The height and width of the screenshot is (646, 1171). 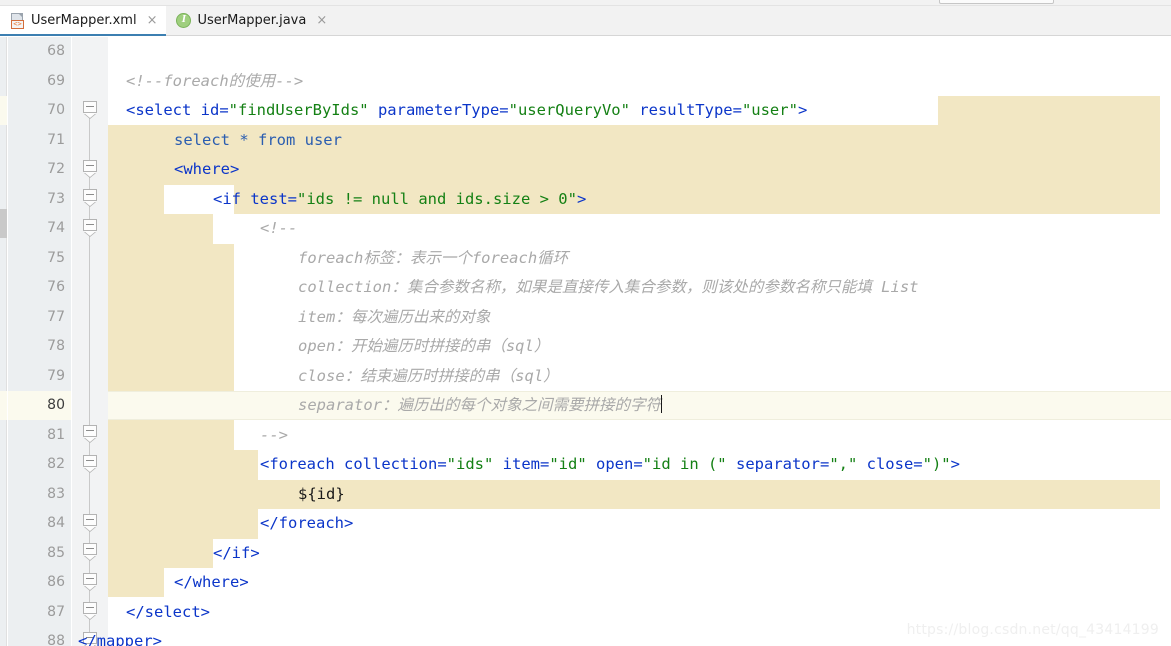 What do you see at coordinates (3, 110) in the screenshot?
I see `rail-highlight` at bounding box center [3, 110].